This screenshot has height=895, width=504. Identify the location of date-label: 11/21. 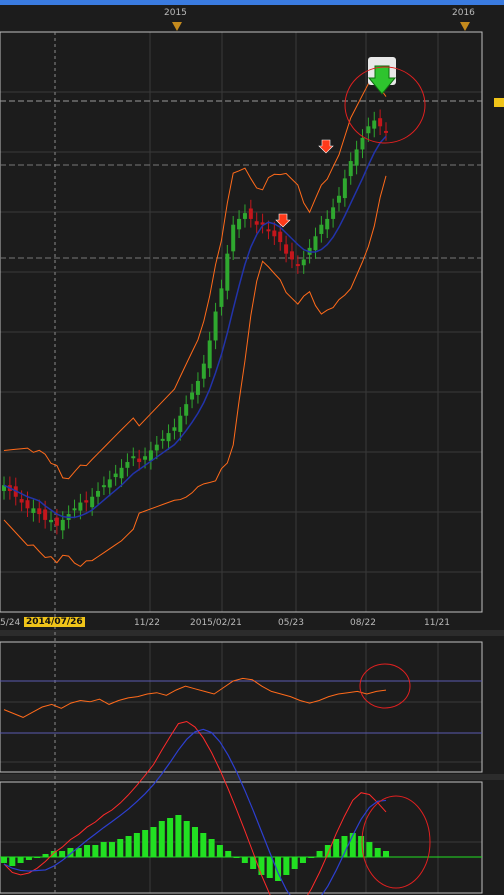
(437, 623).